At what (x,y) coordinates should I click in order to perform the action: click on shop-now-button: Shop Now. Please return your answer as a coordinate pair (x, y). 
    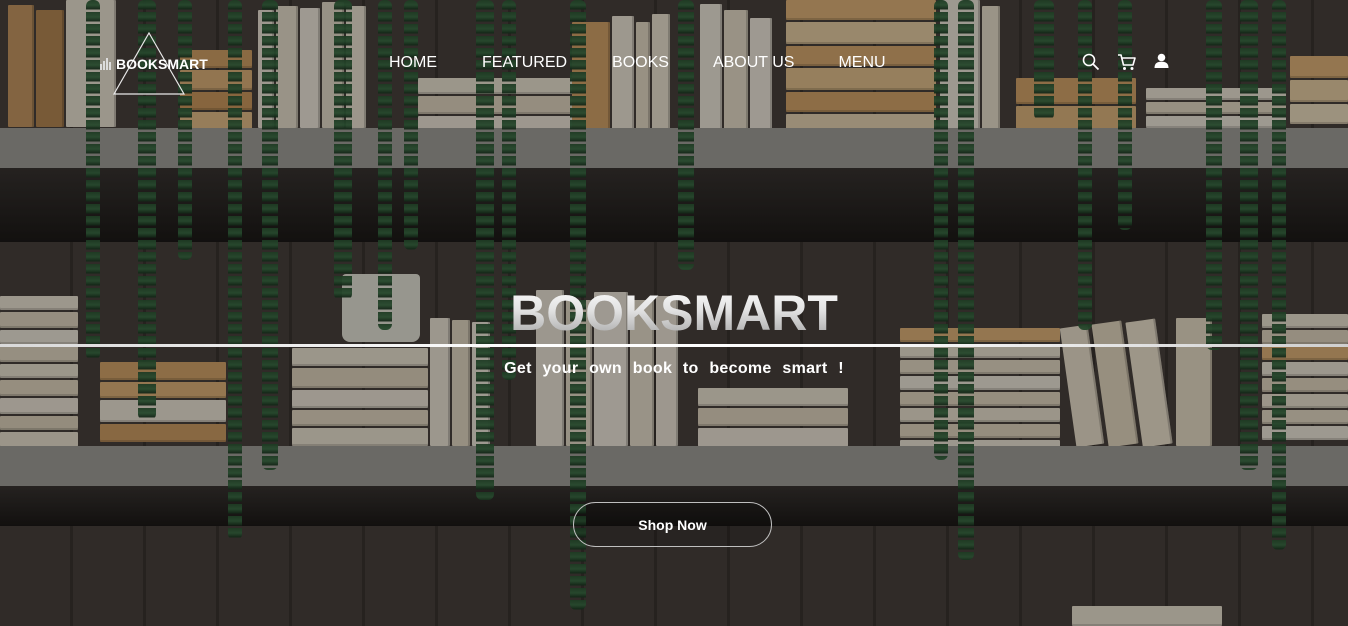
    Looking at the image, I should click on (672, 524).